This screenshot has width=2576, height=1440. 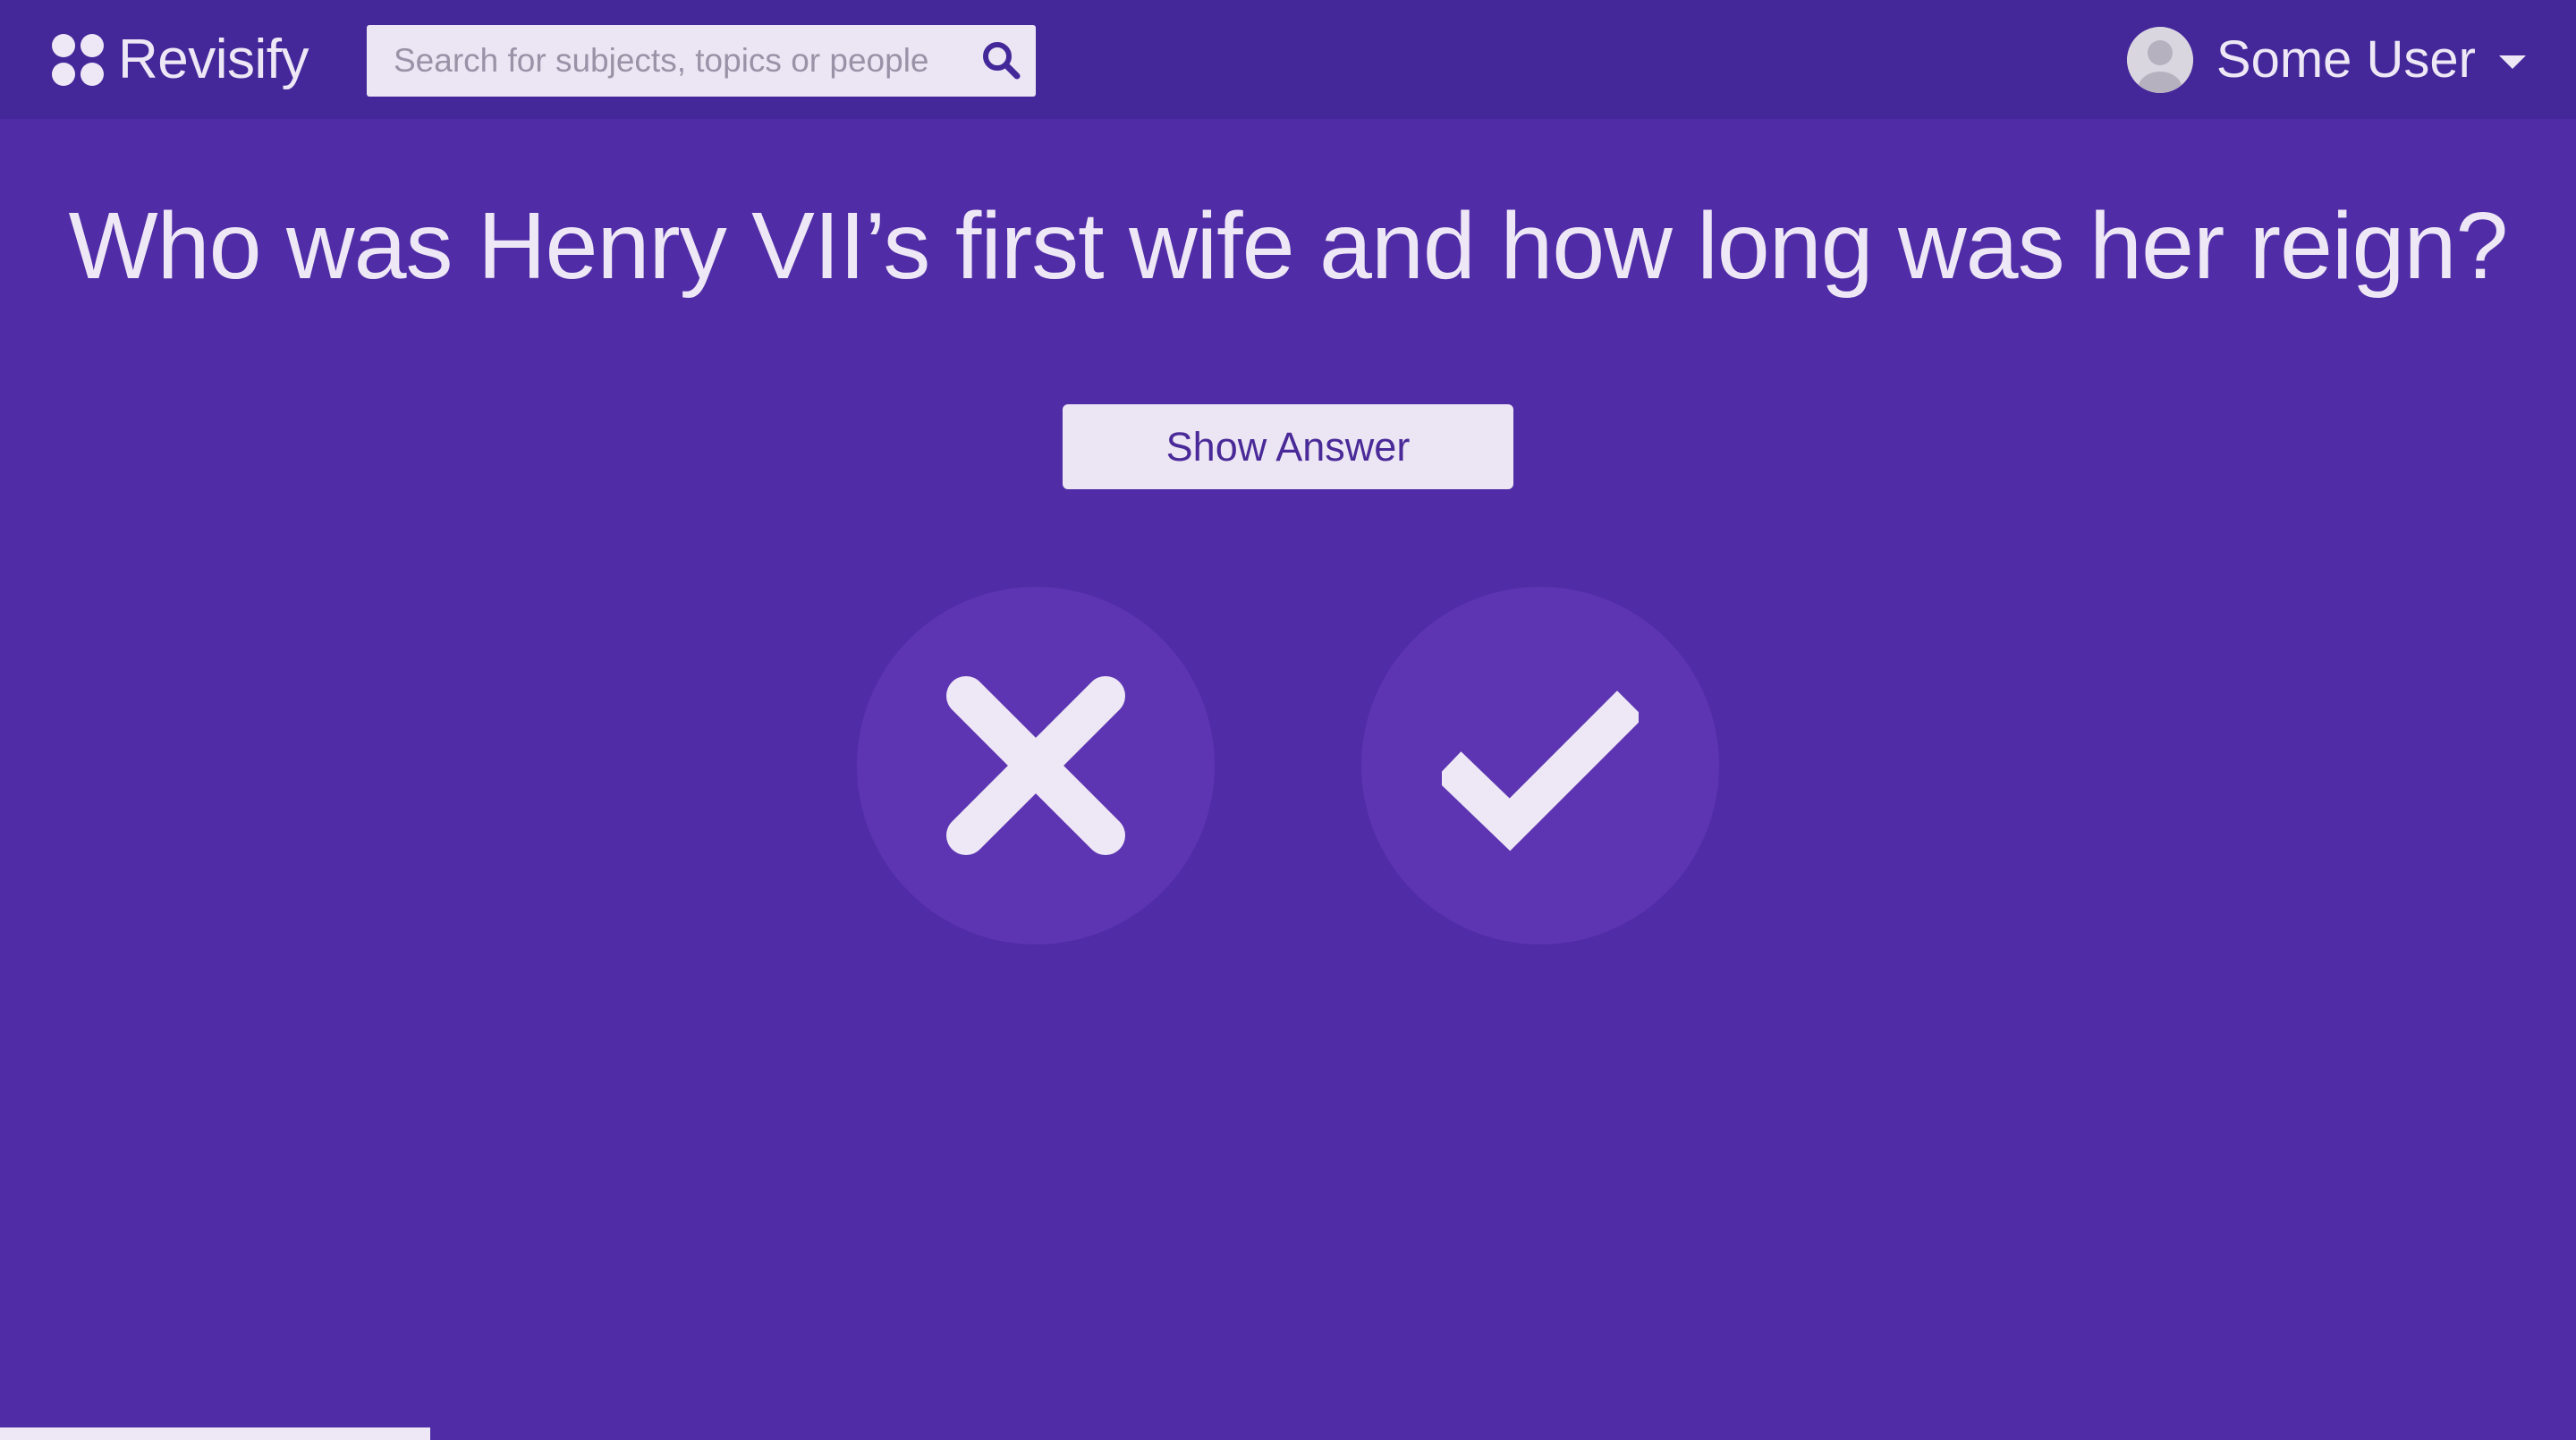 I want to click on caret-down-icon, so click(x=2512, y=62).